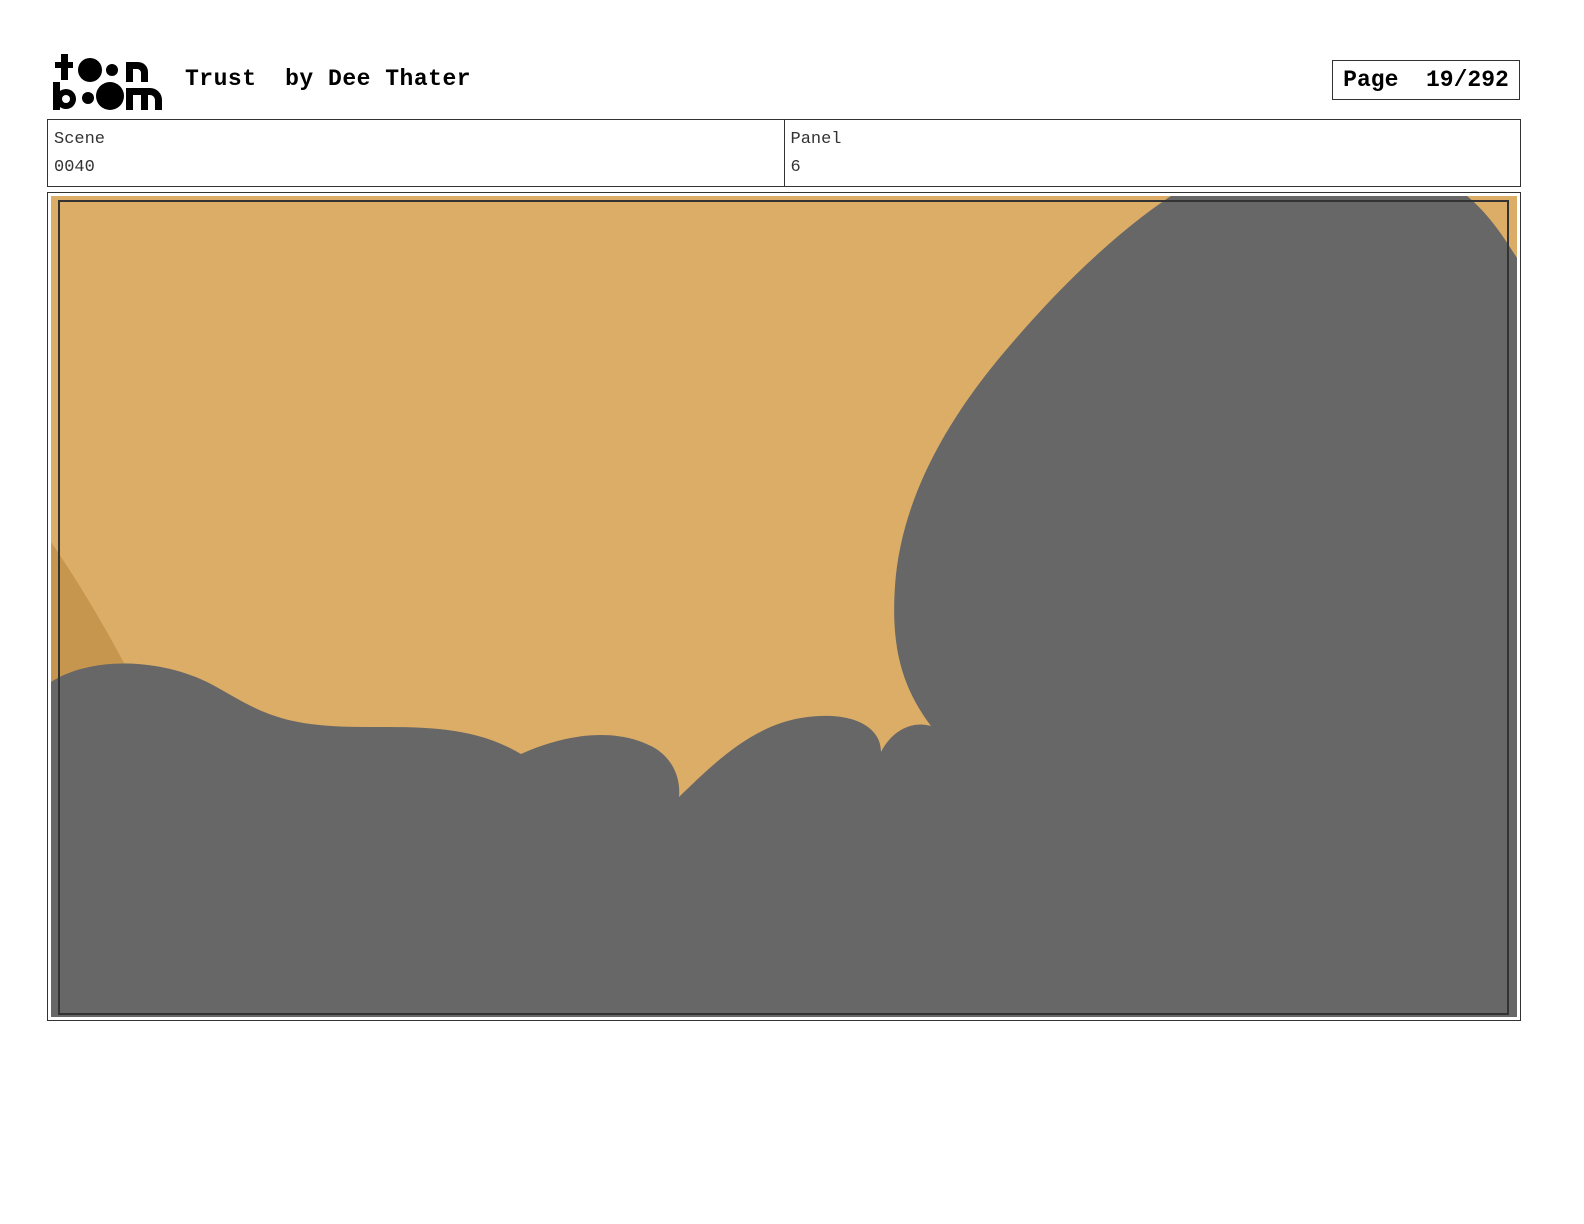  I want to click on scene-value: 0040, so click(74, 167).